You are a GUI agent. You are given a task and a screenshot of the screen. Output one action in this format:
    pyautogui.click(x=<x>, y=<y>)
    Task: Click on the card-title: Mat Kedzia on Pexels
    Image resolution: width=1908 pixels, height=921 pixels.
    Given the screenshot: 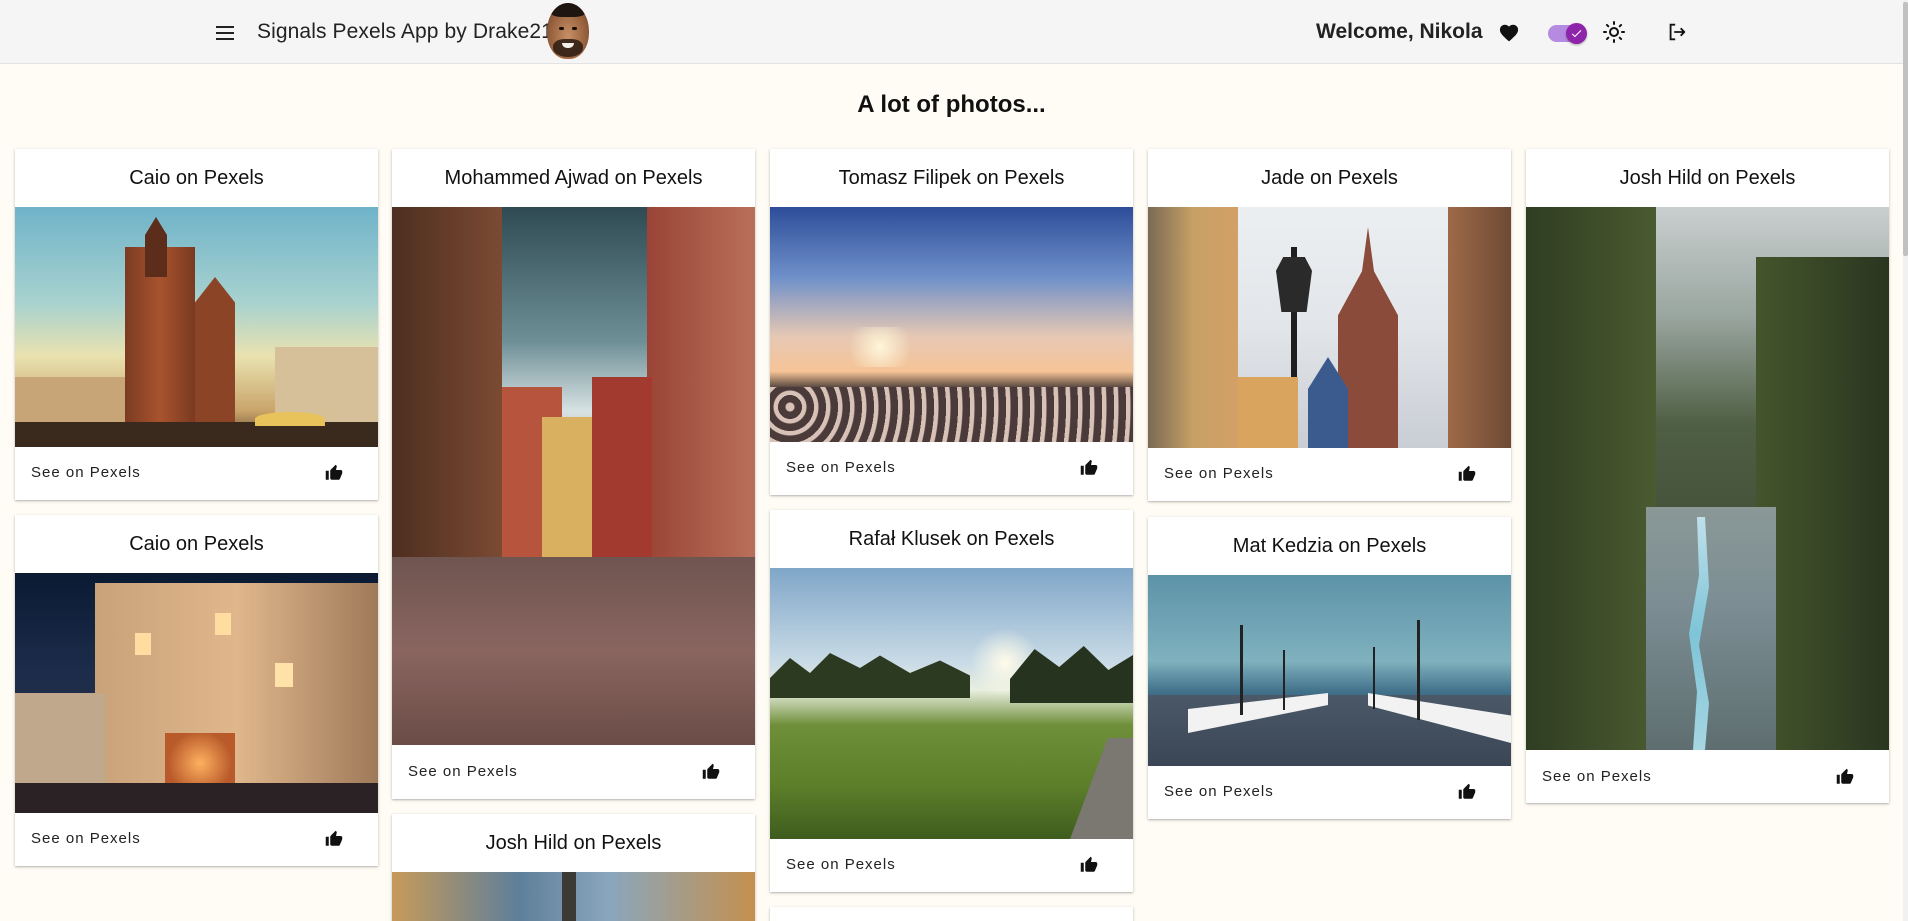 What is the action you would take?
    pyautogui.click(x=1329, y=545)
    